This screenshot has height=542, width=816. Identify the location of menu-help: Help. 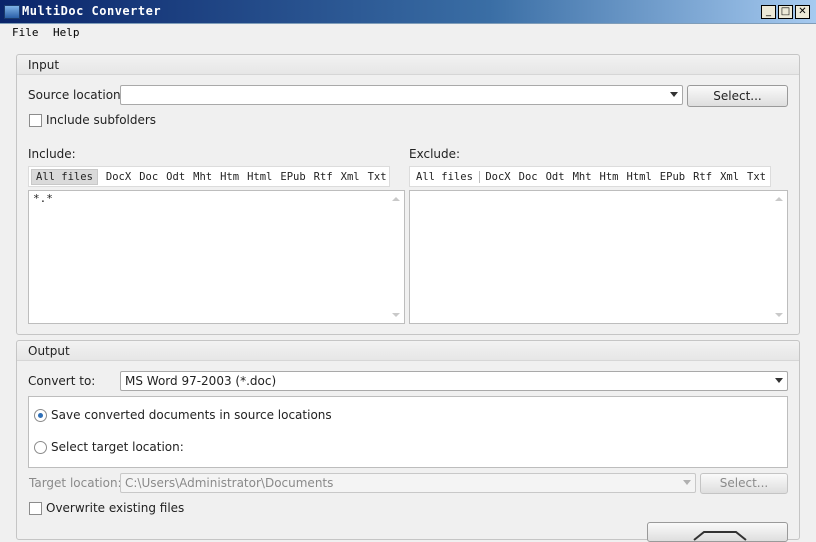
(66, 33).